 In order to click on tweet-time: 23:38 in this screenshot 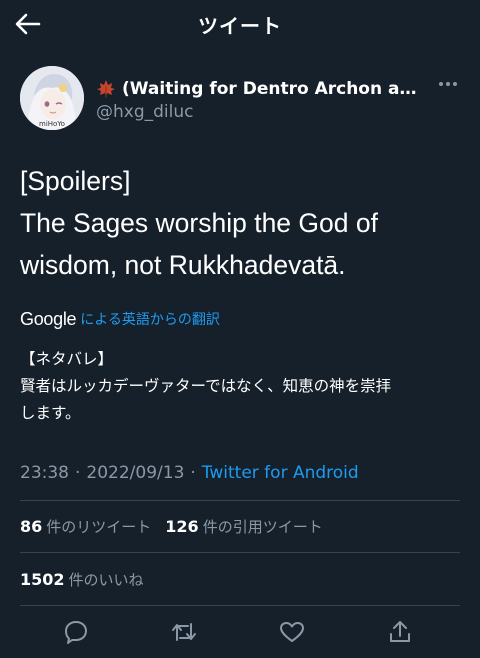, I will do `click(44, 473)`.